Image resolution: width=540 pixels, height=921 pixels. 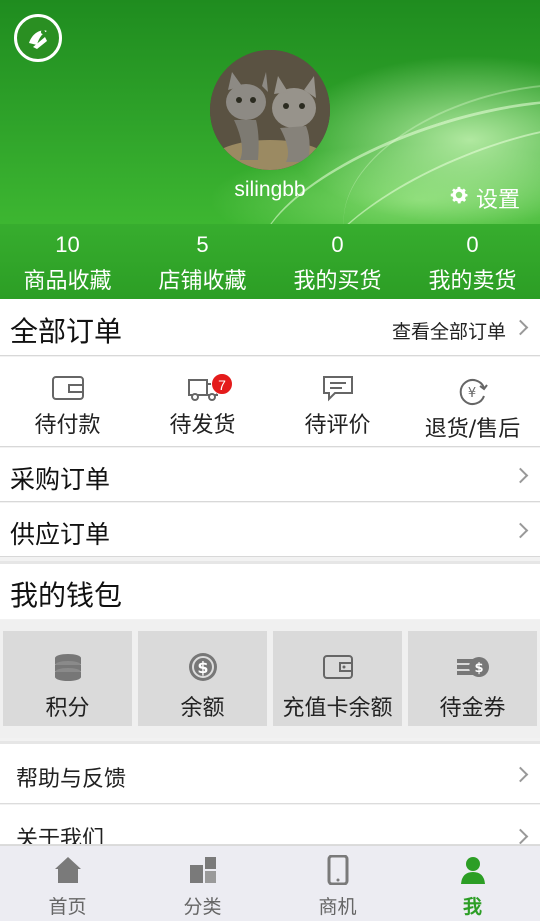 What do you see at coordinates (473, 870) in the screenshot?
I see `person-icon` at bounding box center [473, 870].